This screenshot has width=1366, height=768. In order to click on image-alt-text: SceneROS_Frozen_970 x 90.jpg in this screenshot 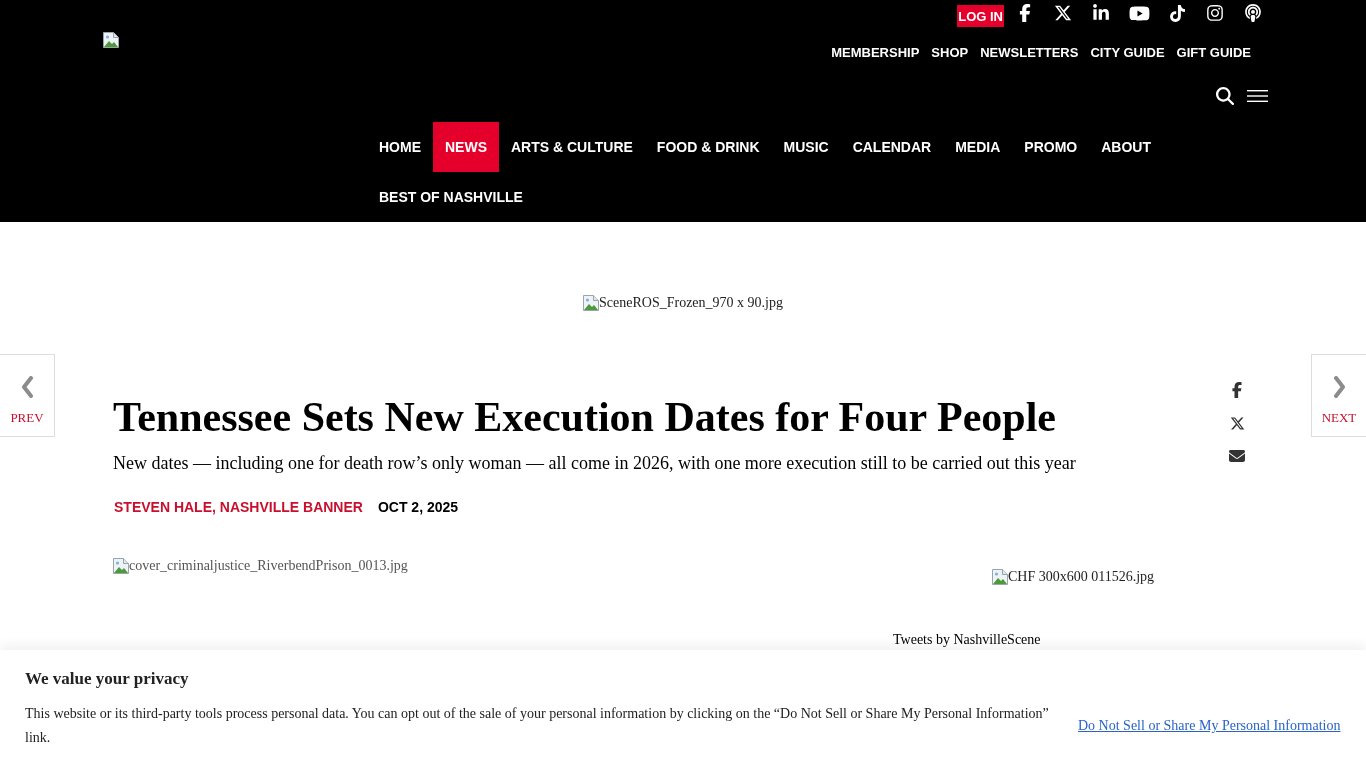, I will do `click(691, 303)`.